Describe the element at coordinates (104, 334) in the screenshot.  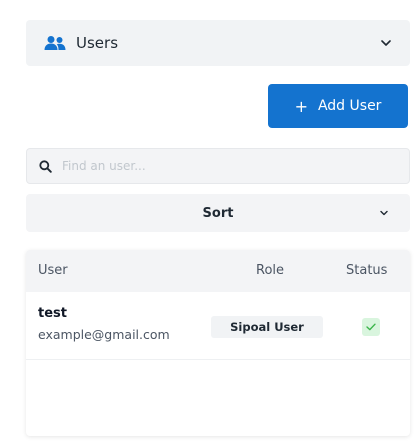
I see `user-email: example@gmail.com` at that location.